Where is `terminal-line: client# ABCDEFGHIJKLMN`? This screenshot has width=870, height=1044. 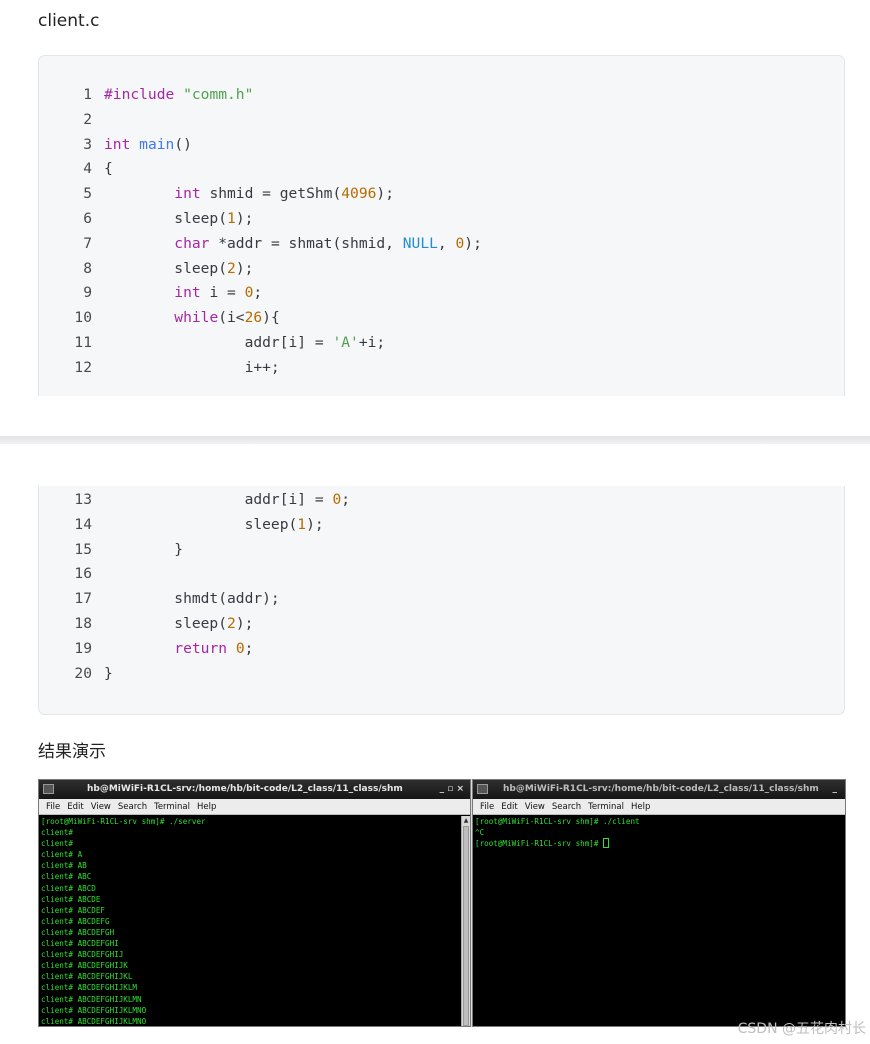
terminal-line: client# ABCDEFGHIJKLMN is located at coordinates (91, 999).